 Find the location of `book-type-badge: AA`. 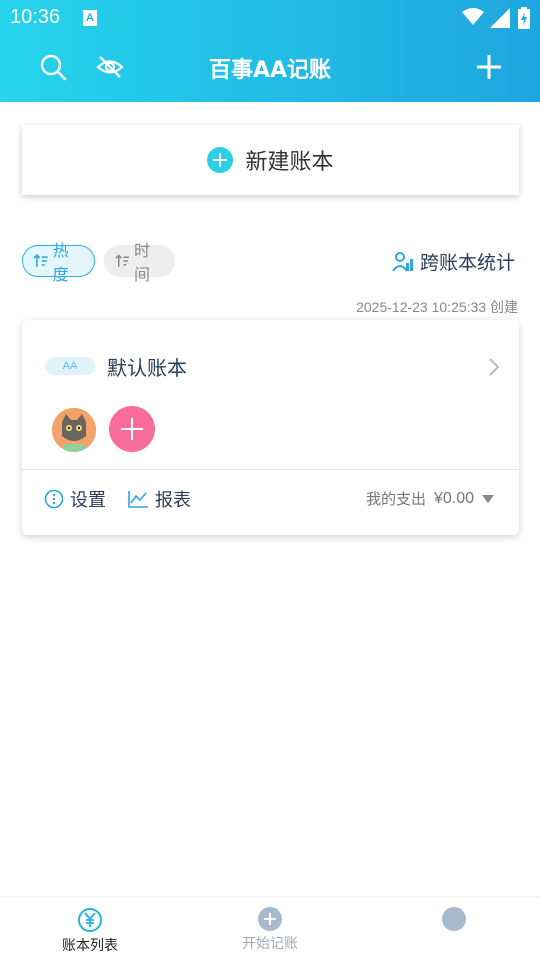

book-type-badge: AA is located at coordinates (70, 366).